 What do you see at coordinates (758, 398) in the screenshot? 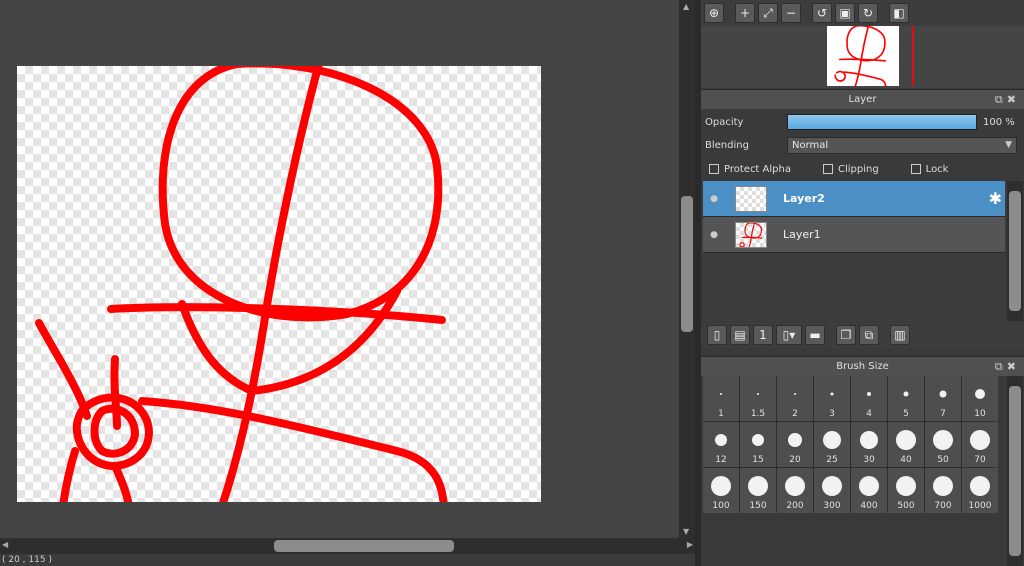
I see `brush-size-cell: 1.5` at bounding box center [758, 398].